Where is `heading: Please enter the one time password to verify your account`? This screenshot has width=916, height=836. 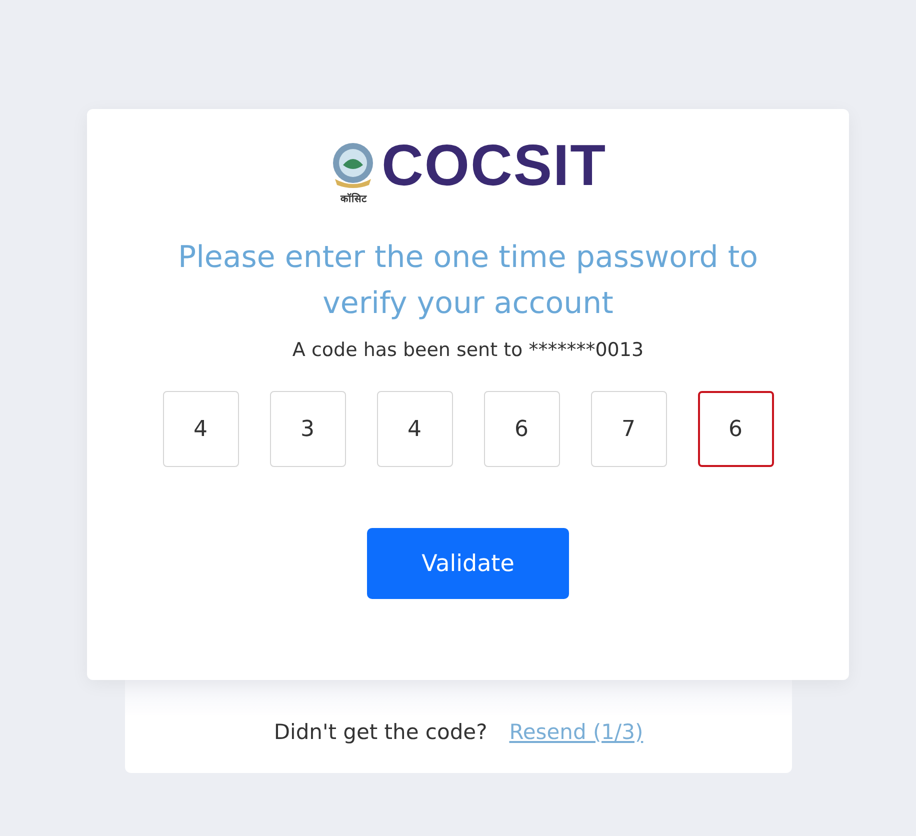
heading: Please enter the one time password to verify your account is located at coordinates (468, 281).